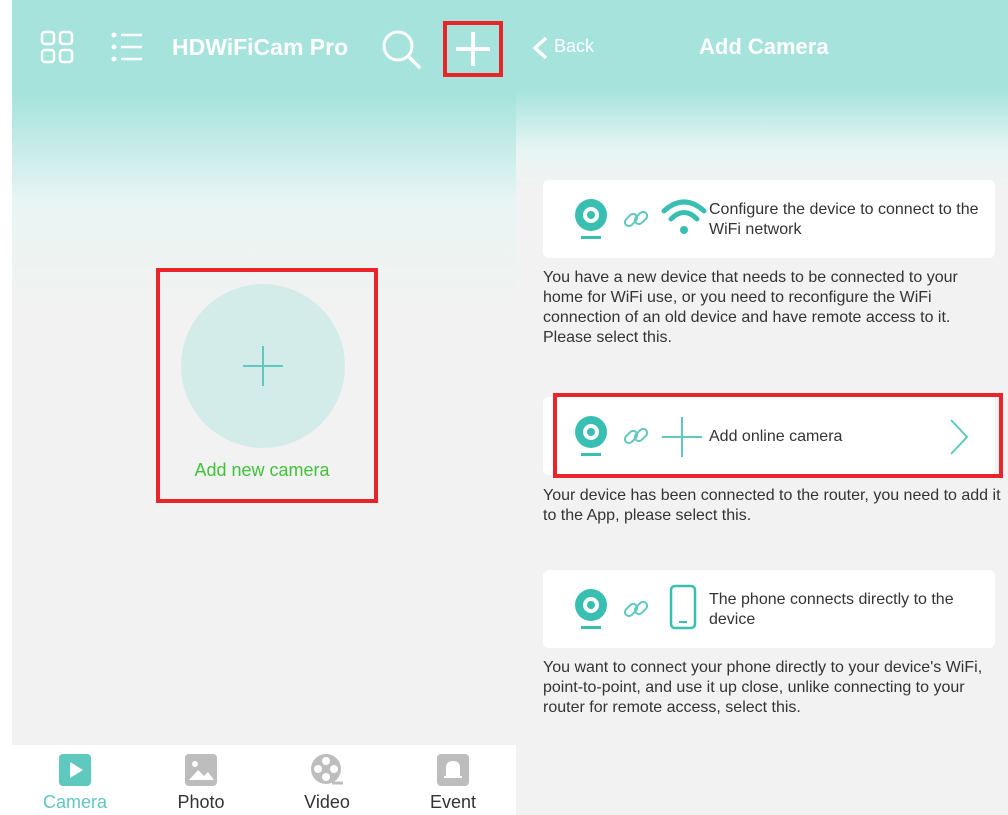  What do you see at coordinates (260, 47) in the screenshot?
I see `app-title: HDWiFiCam Pro` at bounding box center [260, 47].